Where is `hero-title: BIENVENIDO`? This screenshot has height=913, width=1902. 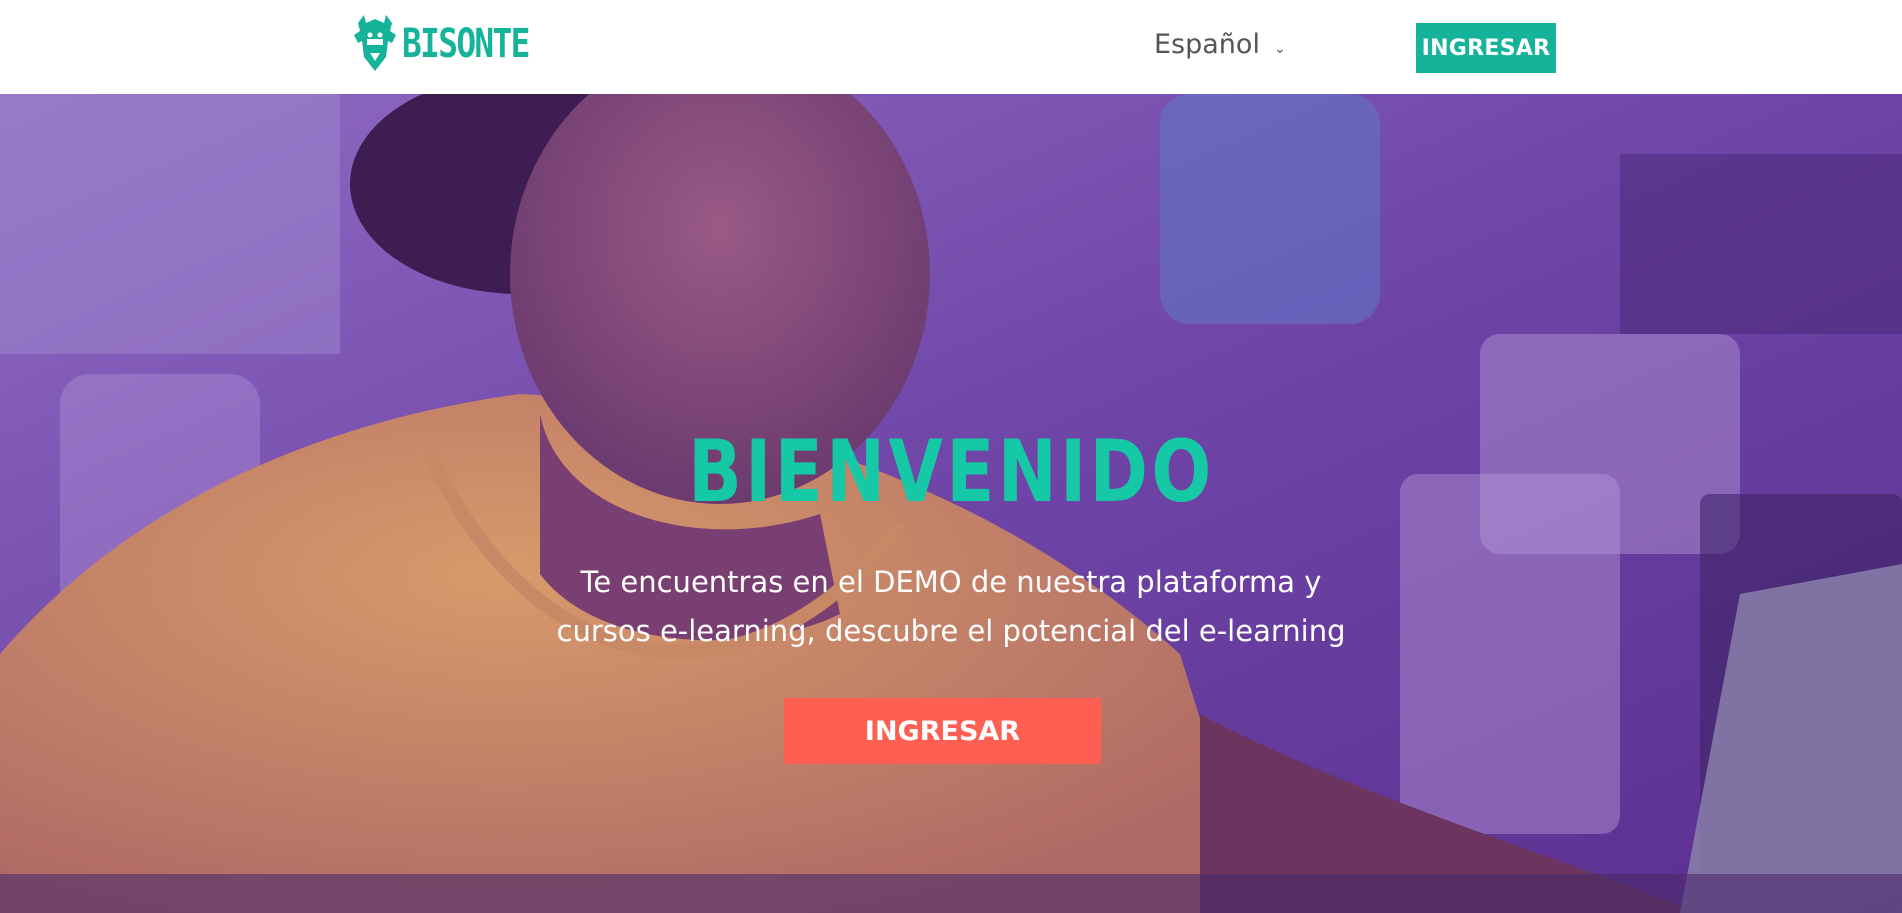 hero-title: BIENVENIDO is located at coordinates (951, 472).